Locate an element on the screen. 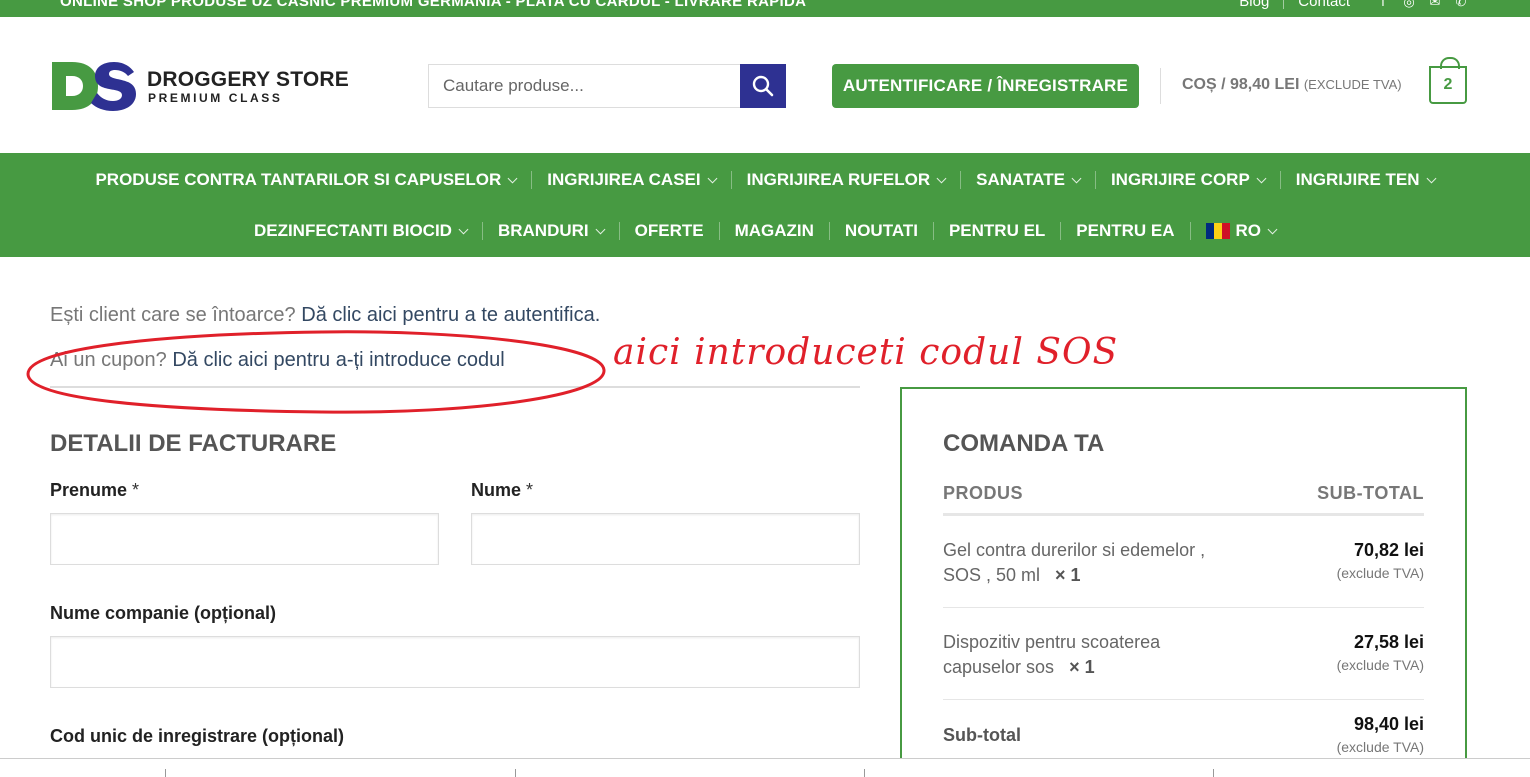  col-product: PRODUS is located at coordinates (983, 493).